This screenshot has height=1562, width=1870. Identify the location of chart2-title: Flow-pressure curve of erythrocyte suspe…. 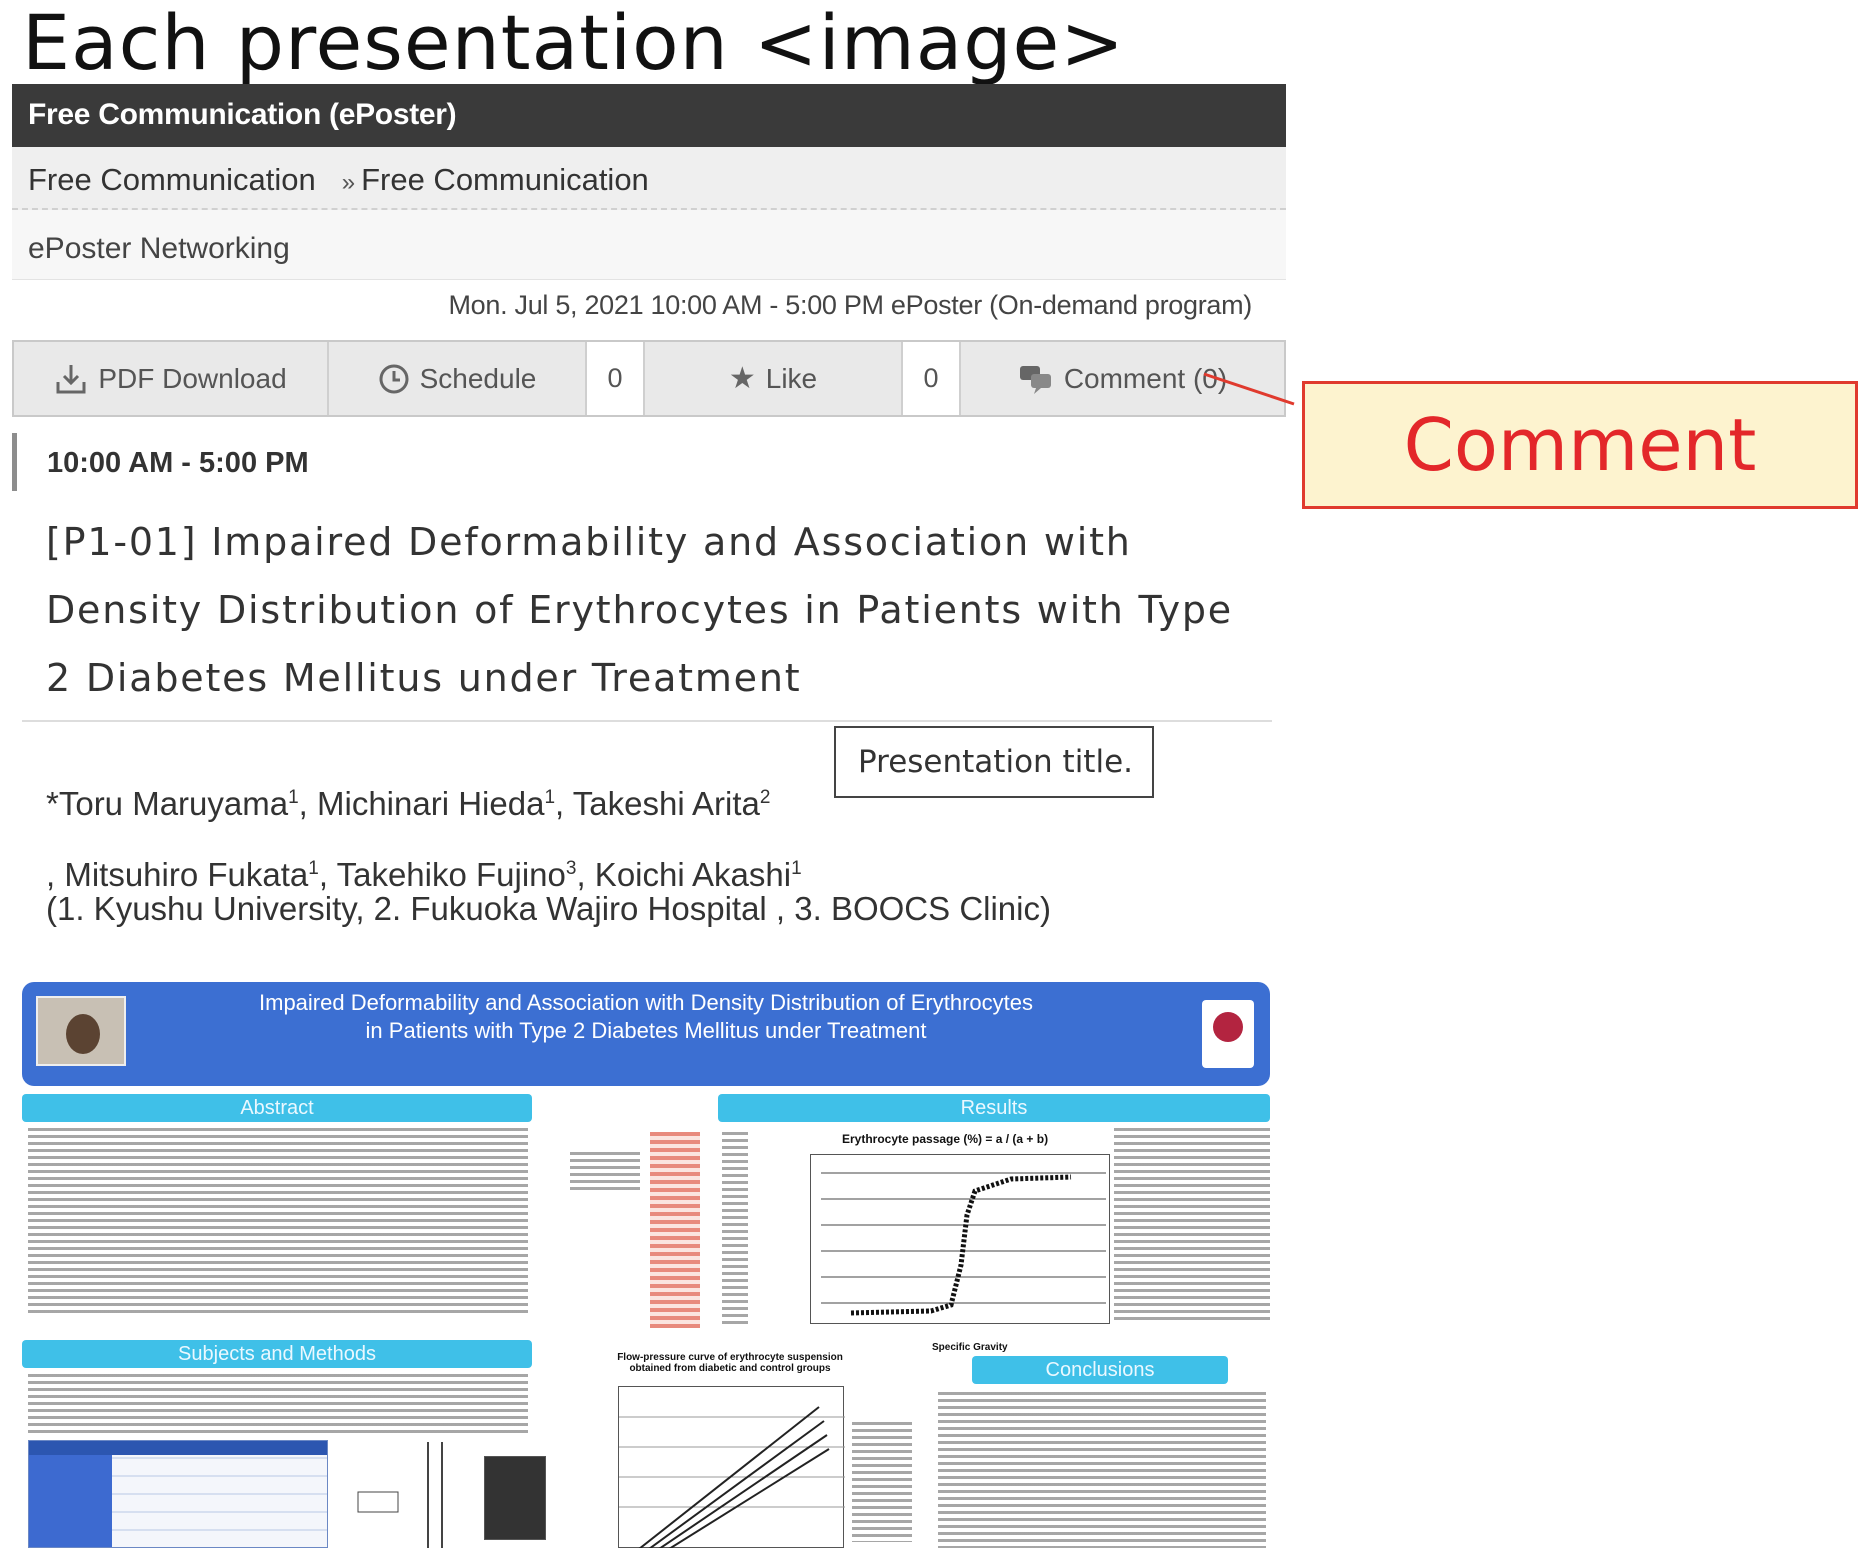
(730, 1363).